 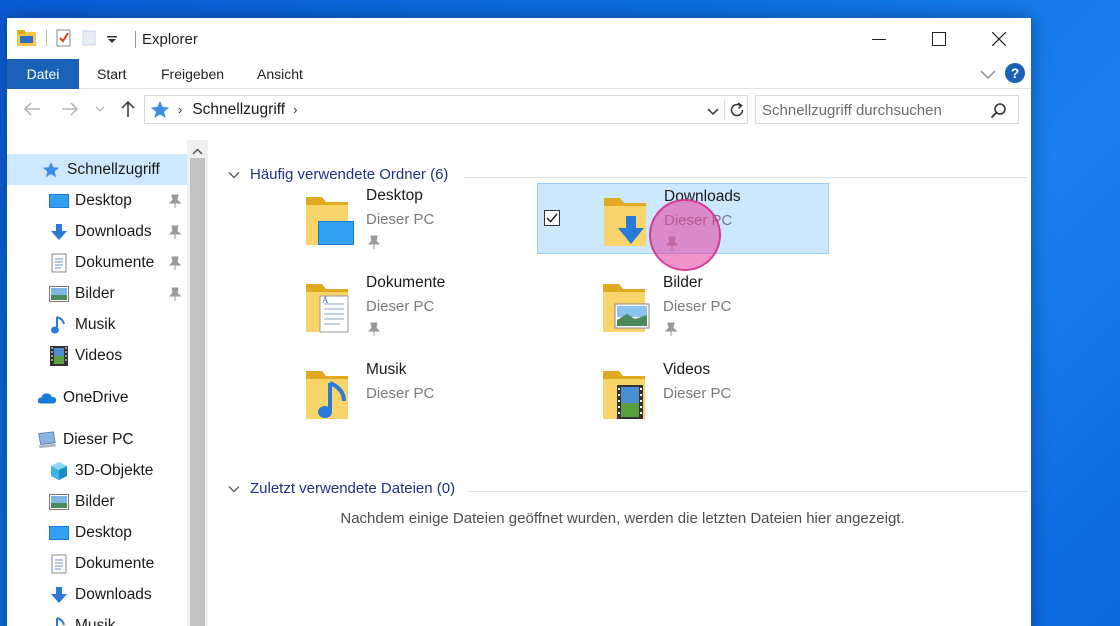 What do you see at coordinates (325, 300) in the screenshot?
I see `svg-text: A` at bounding box center [325, 300].